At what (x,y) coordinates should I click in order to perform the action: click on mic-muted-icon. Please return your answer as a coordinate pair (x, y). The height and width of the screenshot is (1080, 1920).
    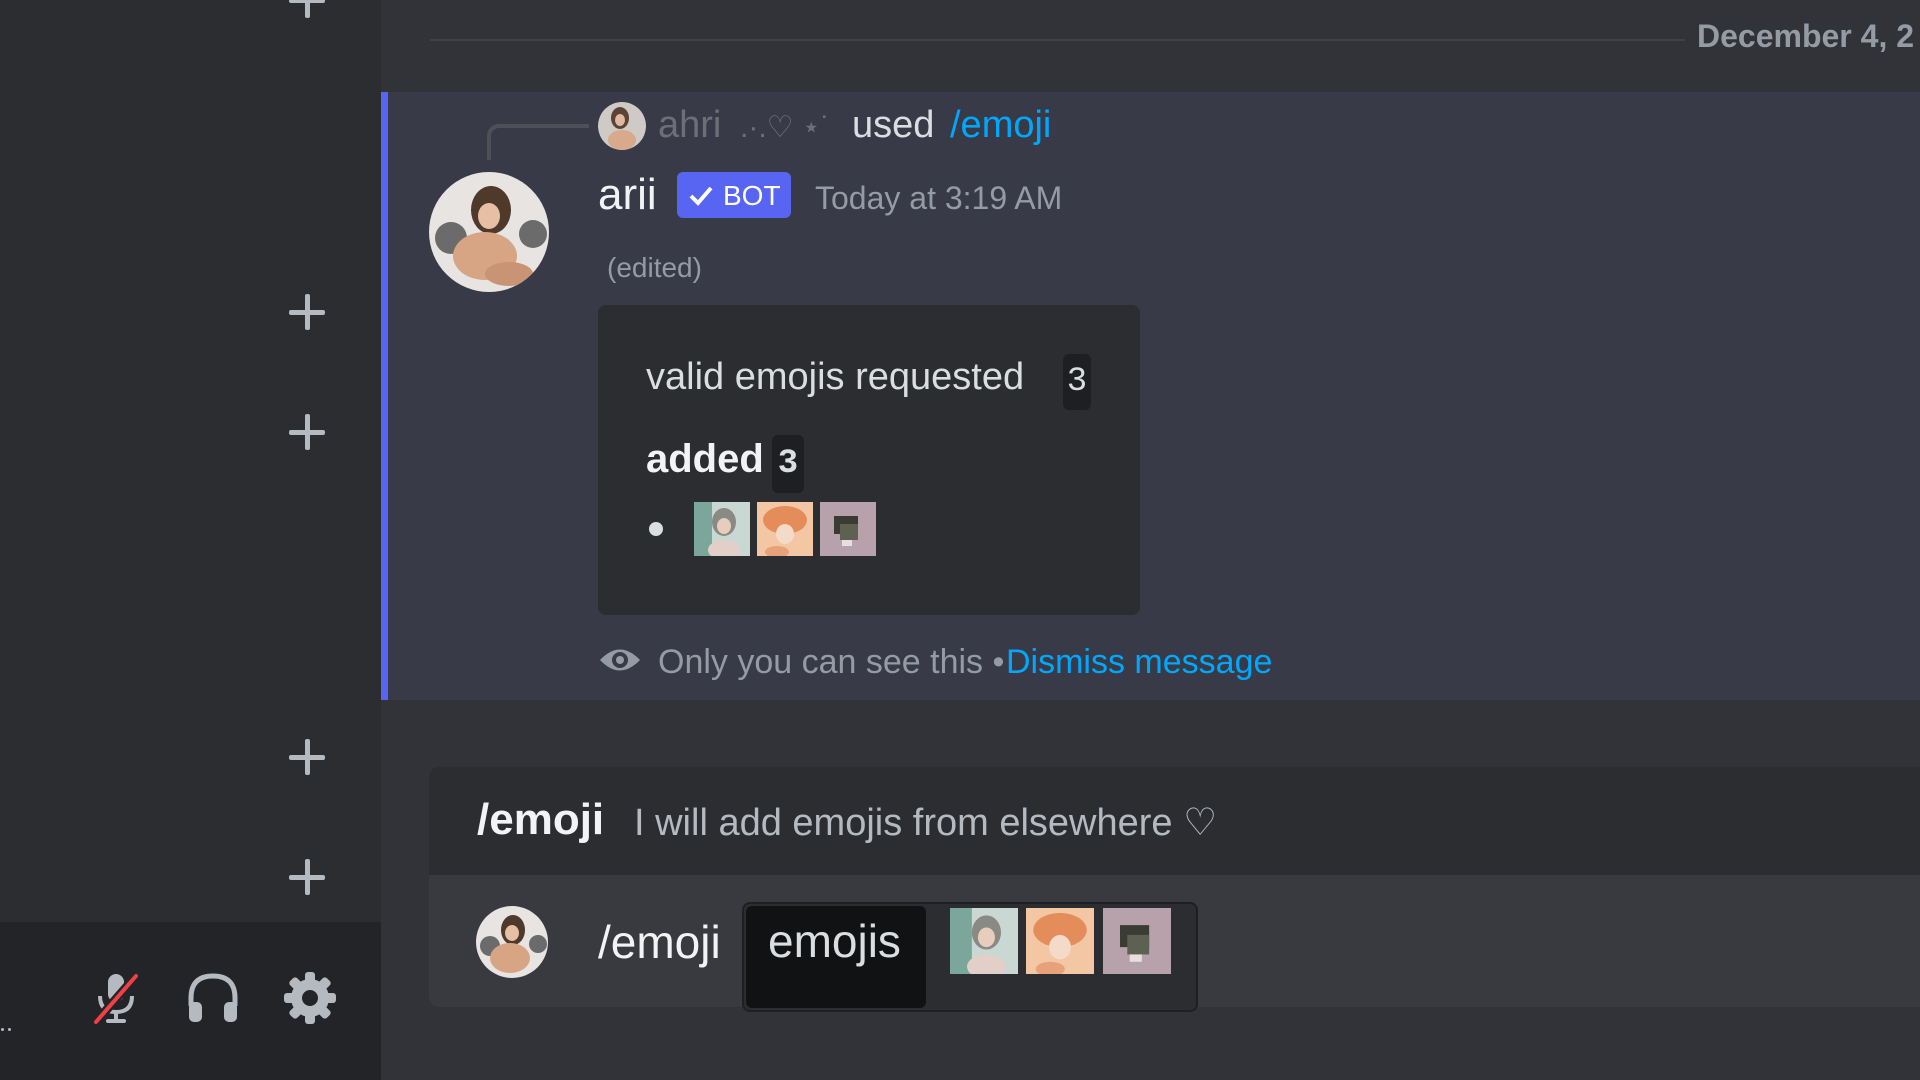
    Looking at the image, I should click on (116, 998).